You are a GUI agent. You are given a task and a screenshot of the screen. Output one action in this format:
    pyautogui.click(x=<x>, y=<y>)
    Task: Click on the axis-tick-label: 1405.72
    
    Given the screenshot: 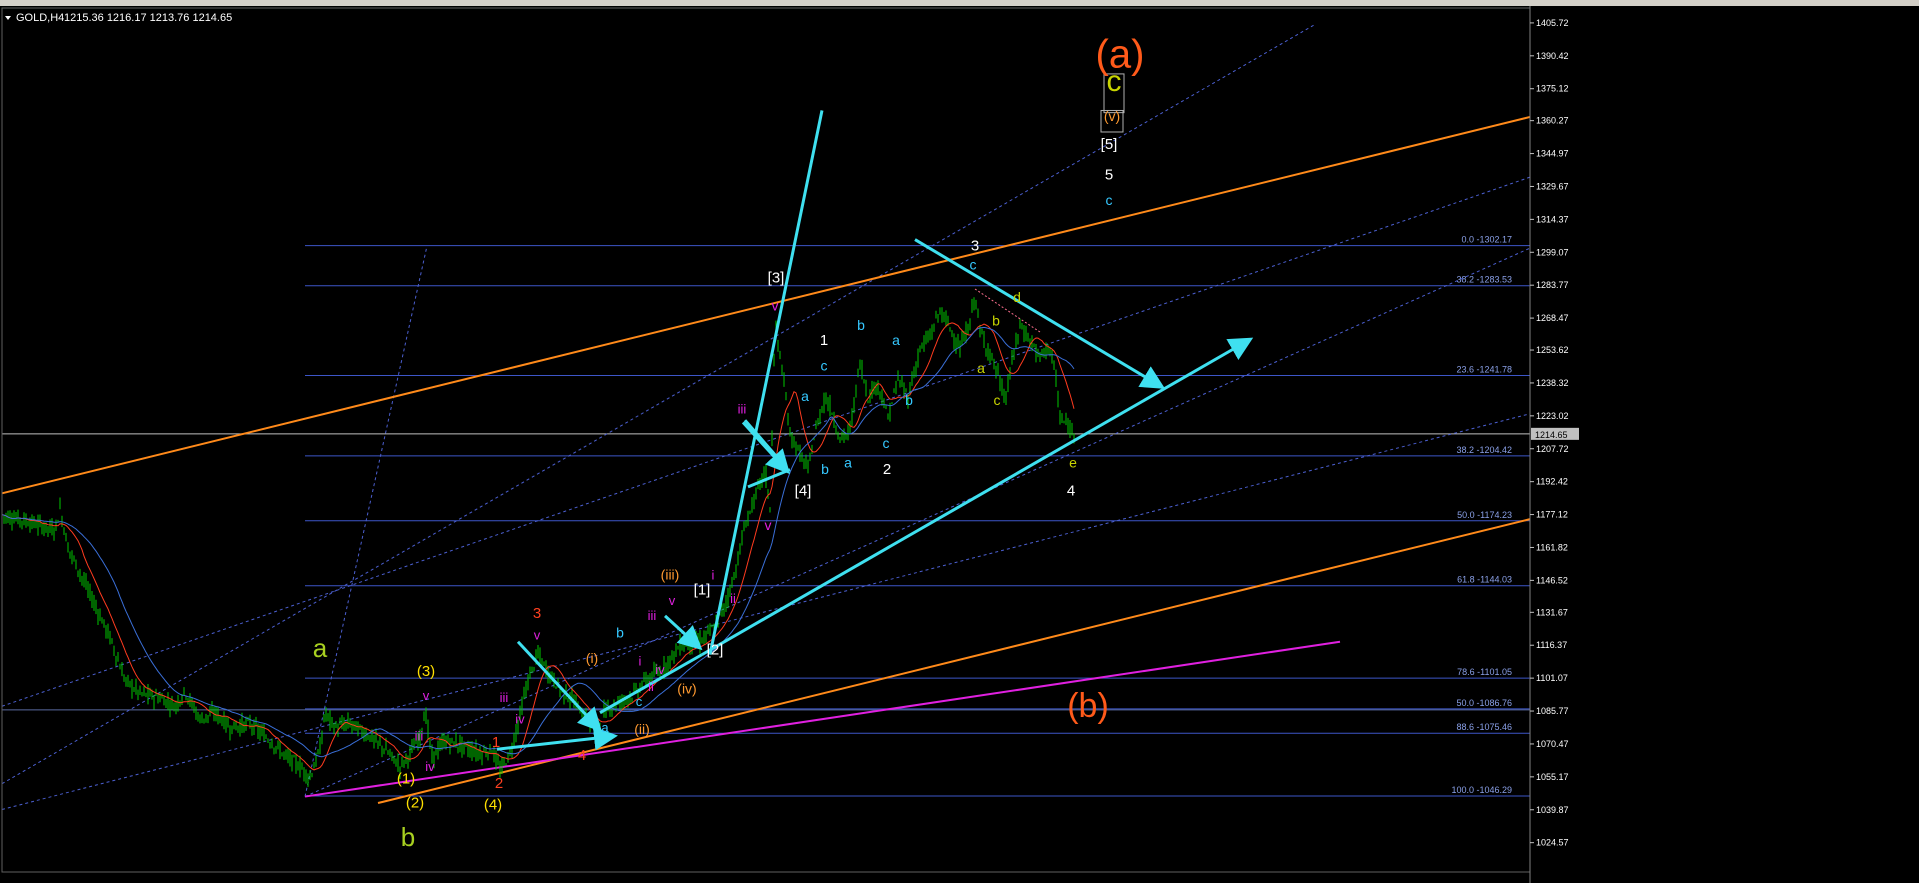 What is the action you would take?
    pyautogui.click(x=1552, y=23)
    